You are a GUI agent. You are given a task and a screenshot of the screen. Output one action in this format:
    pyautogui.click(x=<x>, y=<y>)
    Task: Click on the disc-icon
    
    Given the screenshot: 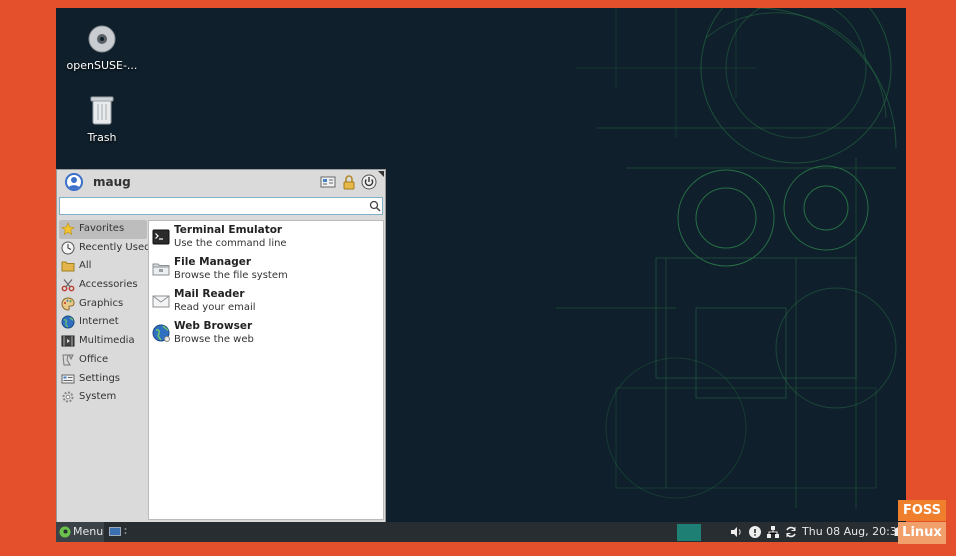 What is the action you would take?
    pyautogui.click(x=102, y=39)
    